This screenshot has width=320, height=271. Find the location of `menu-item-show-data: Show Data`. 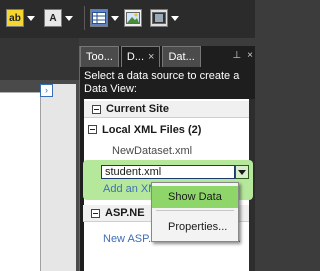

menu-item-show-data: Show Data is located at coordinates (195, 197).